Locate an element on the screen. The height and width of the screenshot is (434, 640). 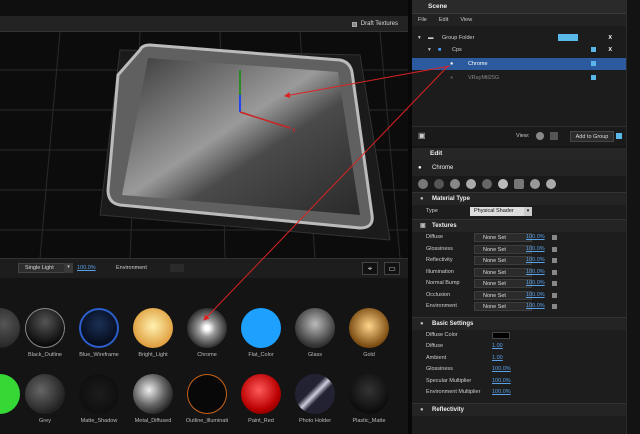
view-square-icon is located at coordinates (554, 136).